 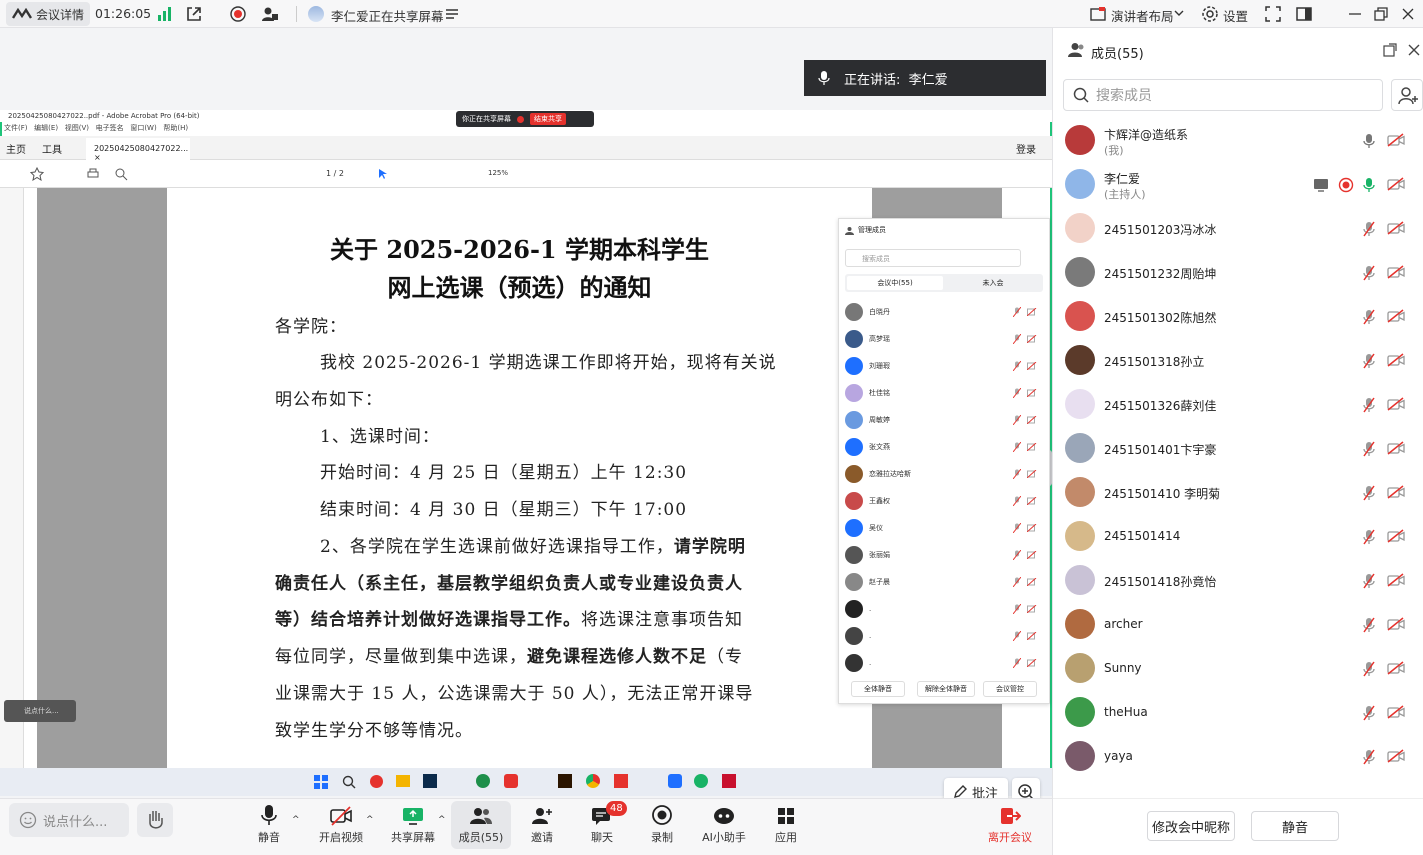 What do you see at coordinates (724, 825) in the screenshot?
I see `ai-assistant-button: AI小助手` at bounding box center [724, 825].